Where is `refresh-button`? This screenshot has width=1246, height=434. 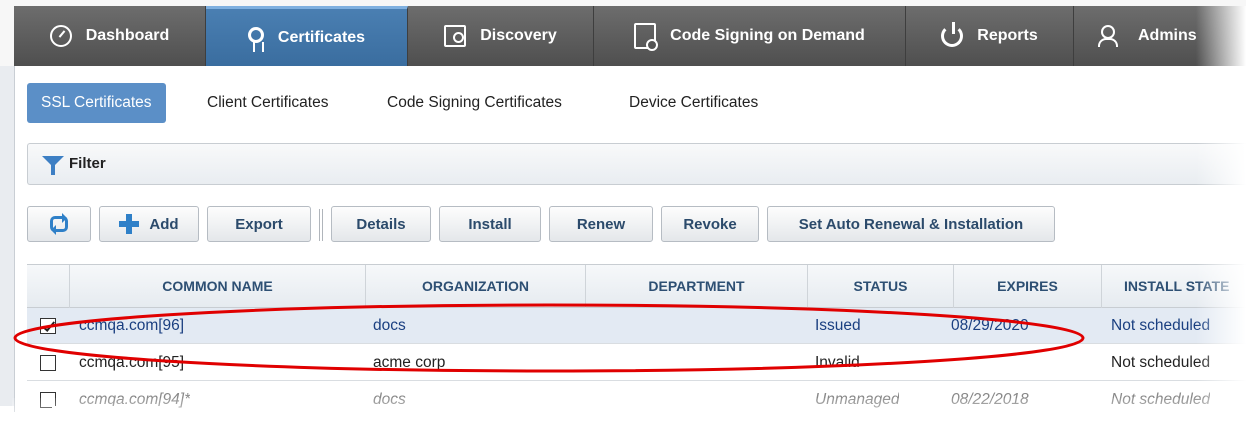
refresh-button is located at coordinates (59, 224).